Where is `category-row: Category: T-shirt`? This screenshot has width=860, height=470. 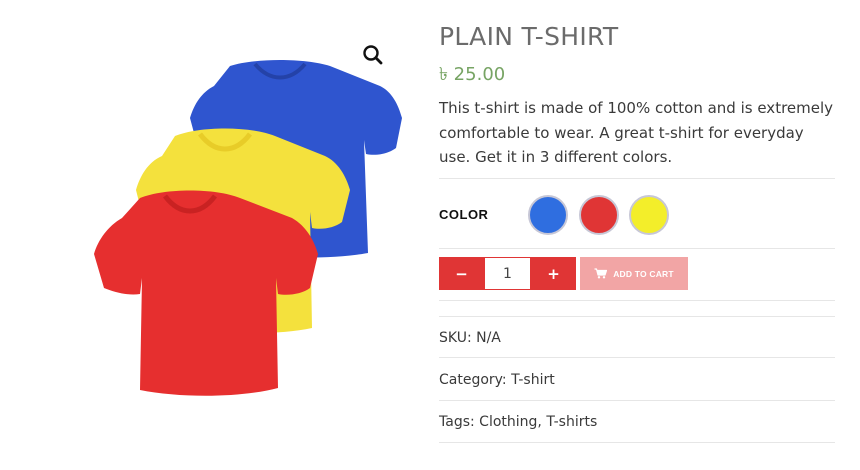
category-row: Category: T-shirt is located at coordinates (497, 380).